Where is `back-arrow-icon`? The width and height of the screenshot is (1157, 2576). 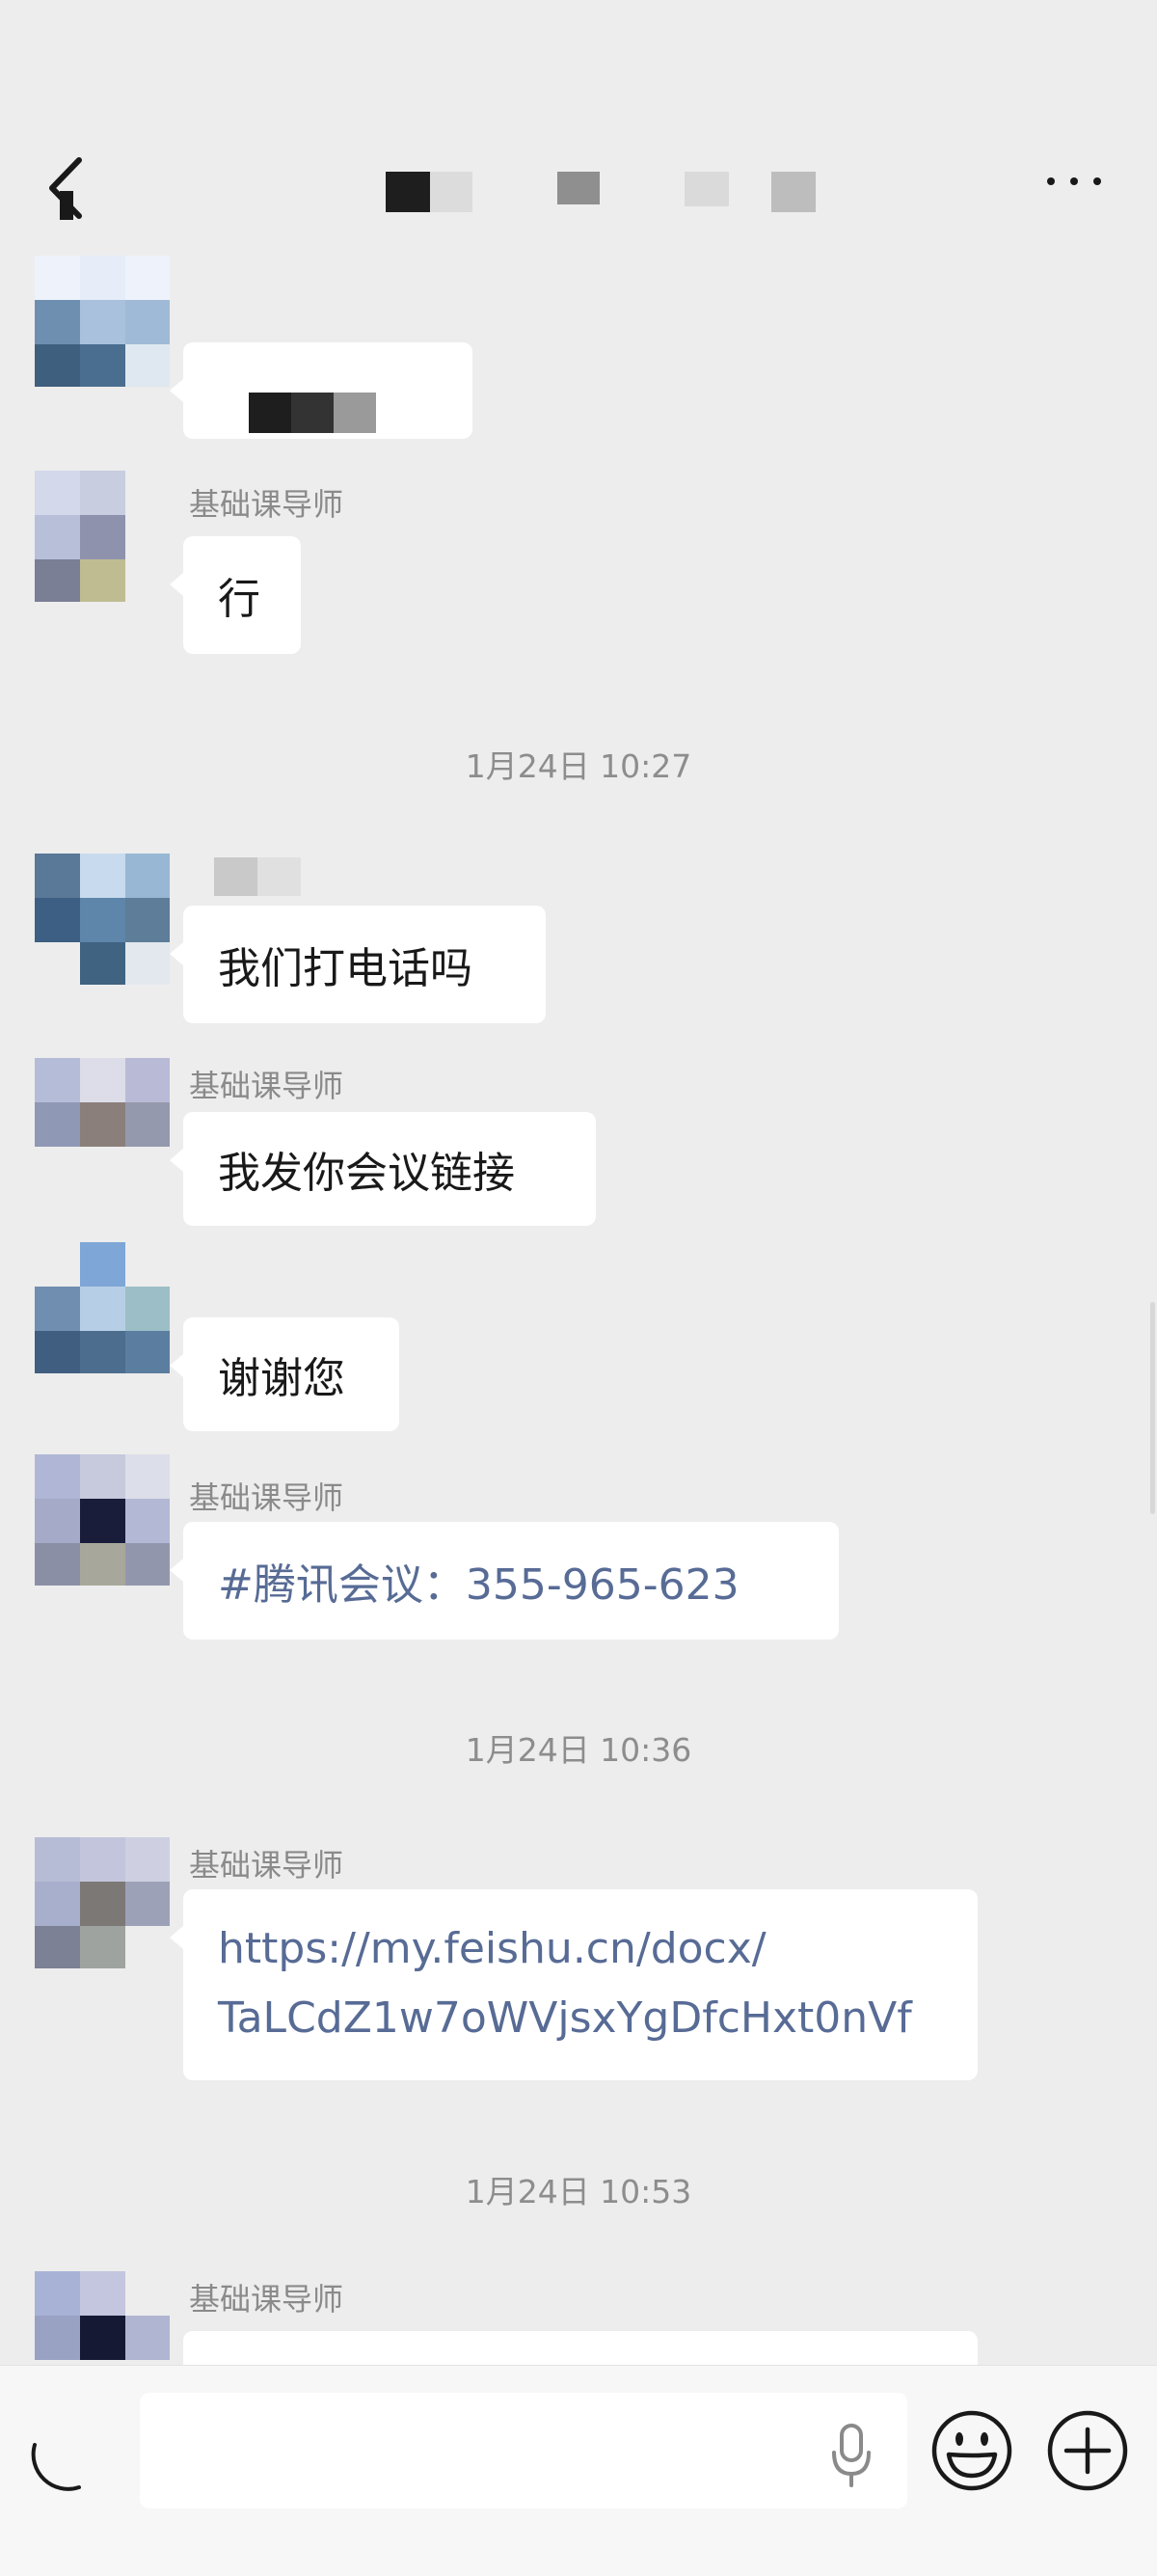
back-arrow-icon is located at coordinates (67, 188).